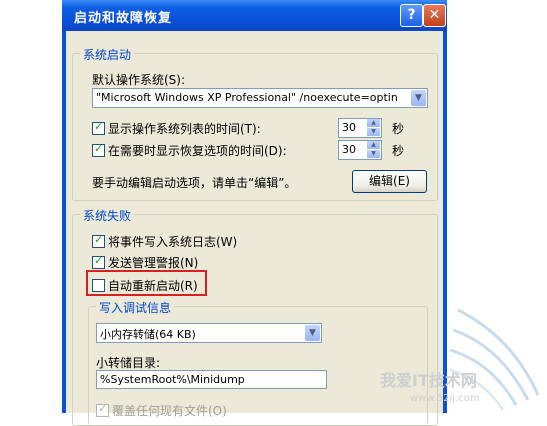 Image resolution: width=547 pixels, height=426 pixels. What do you see at coordinates (398, 151) in the screenshot?
I see `show-recovery-unit: 秒` at bounding box center [398, 151].